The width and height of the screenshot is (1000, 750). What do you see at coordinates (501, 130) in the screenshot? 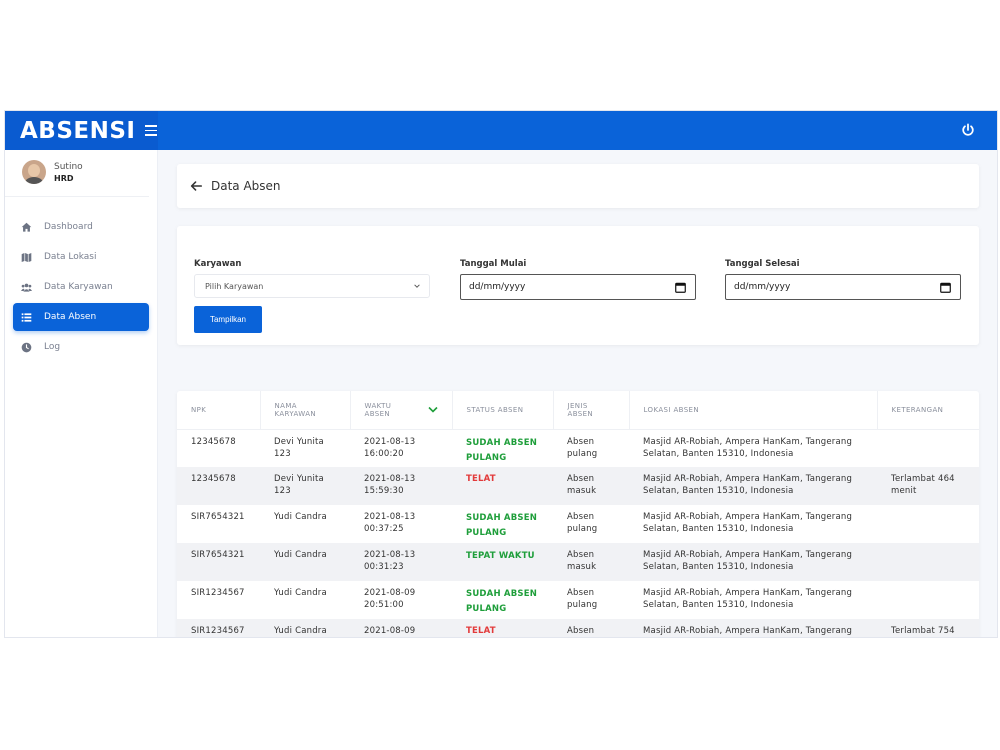
I see `top-navbar: ABSENSI` at bounding box center [501, 130].